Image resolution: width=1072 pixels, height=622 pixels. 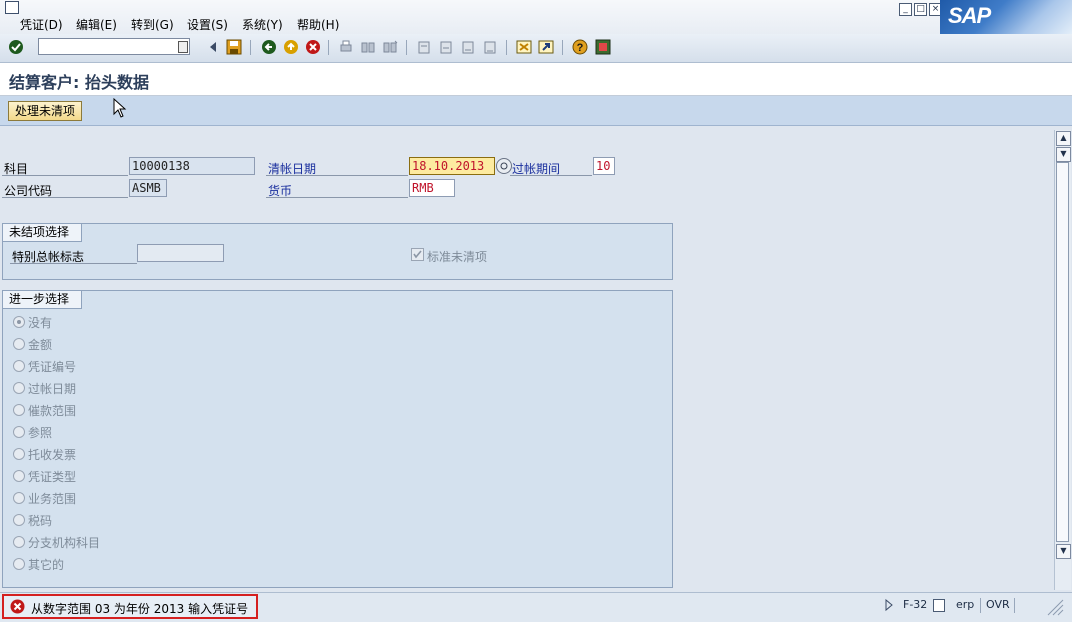 What do you see at coordinates (604, 166) in the screenshot?
I see `posting-period-field: 10` at bounding box center [604, 166].